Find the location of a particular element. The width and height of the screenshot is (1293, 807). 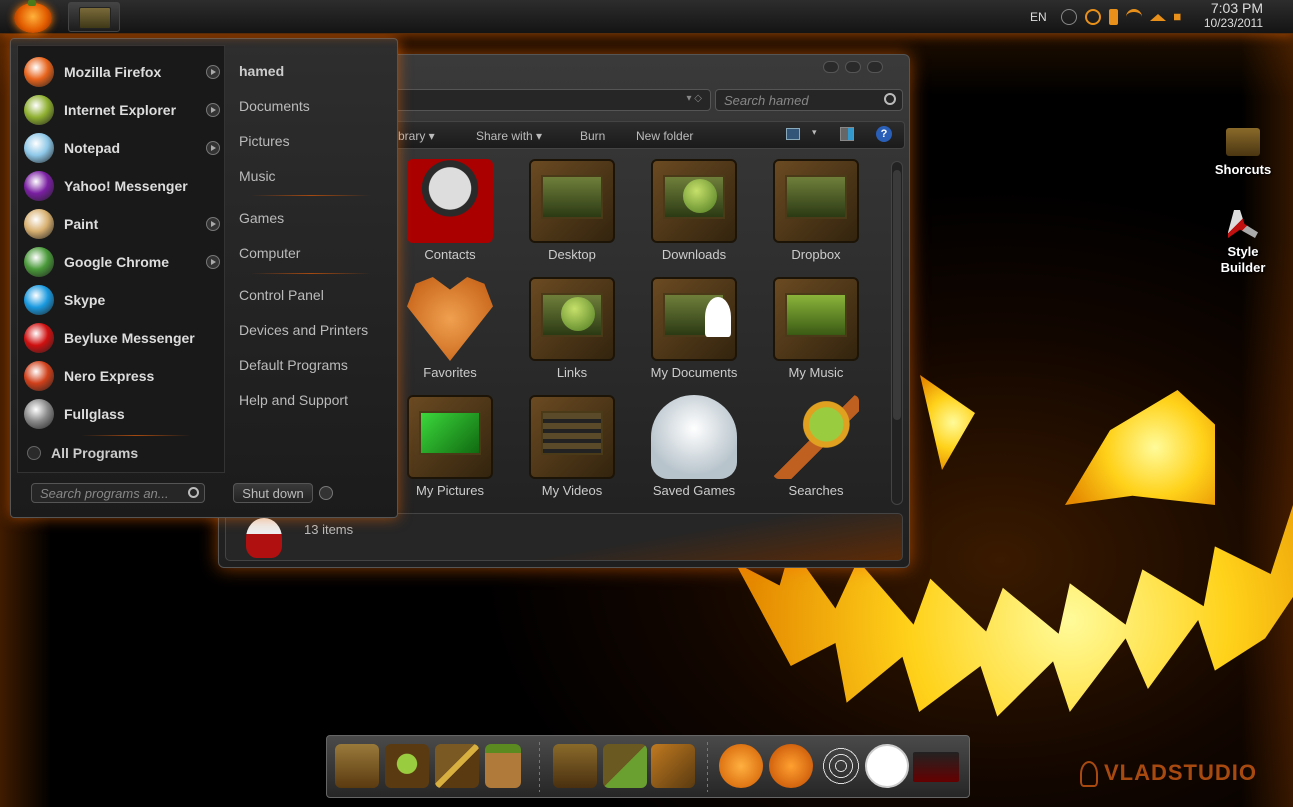

program-item: Yahoo! Messenger is located at coordinates (122, 186).